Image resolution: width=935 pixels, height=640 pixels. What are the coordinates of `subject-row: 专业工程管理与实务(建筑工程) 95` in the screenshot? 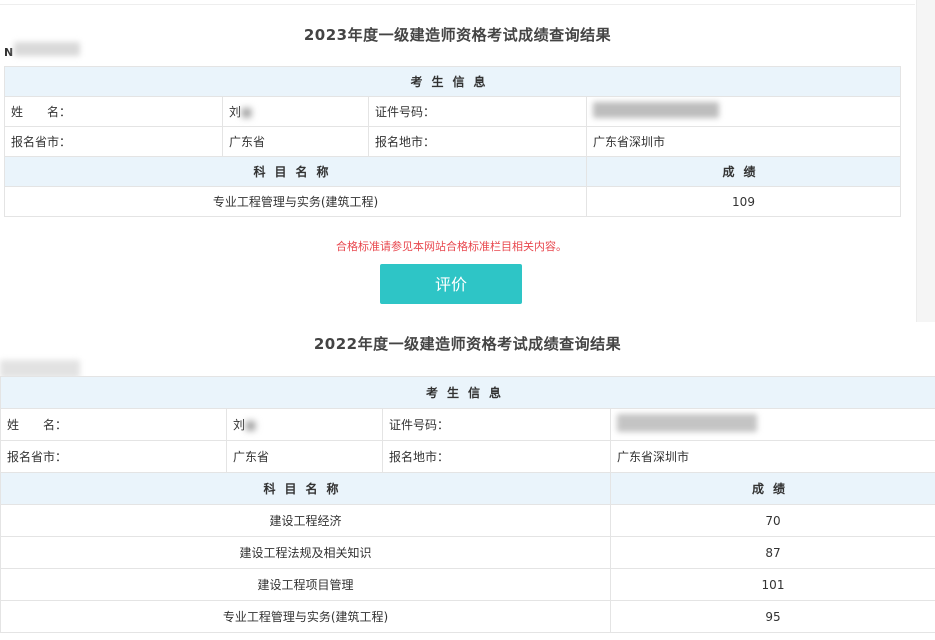 It's located at (467, 616).